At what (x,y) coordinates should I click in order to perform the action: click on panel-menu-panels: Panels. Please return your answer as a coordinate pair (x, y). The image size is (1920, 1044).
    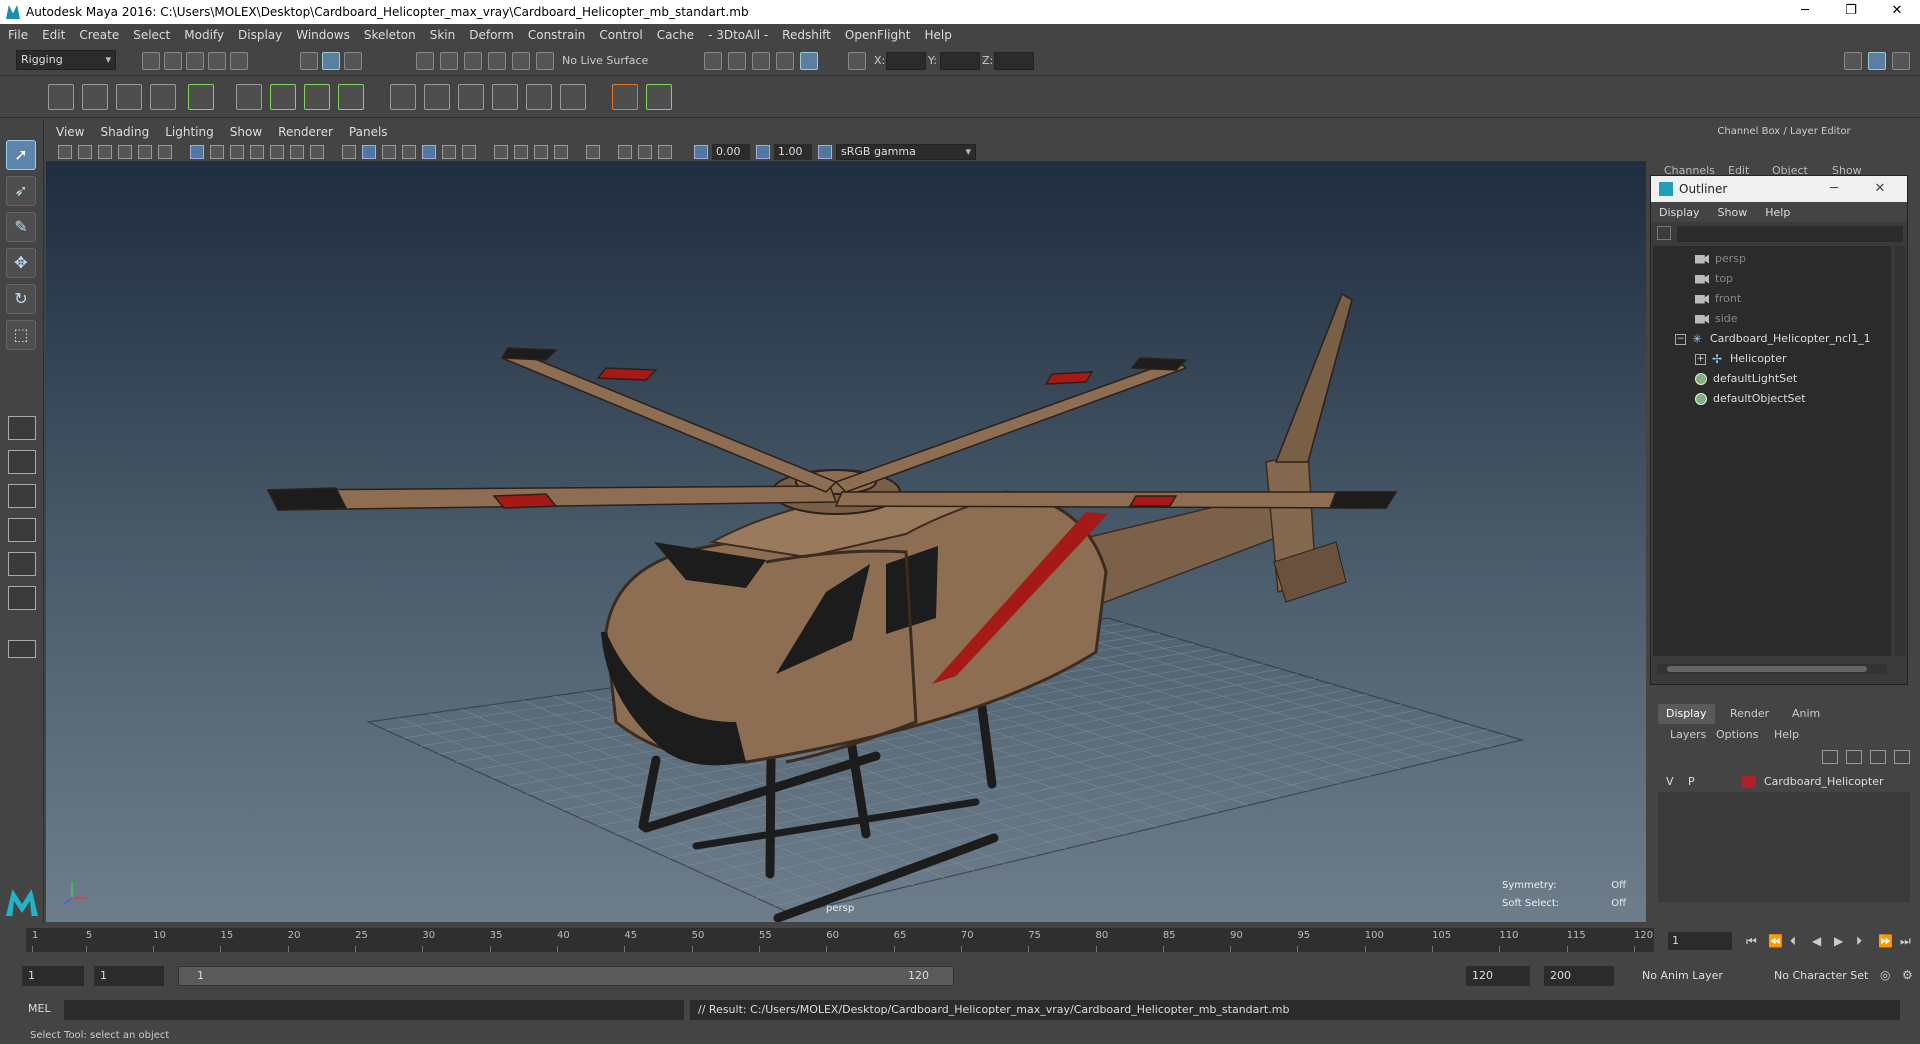
    Looking at the image, I should click on (368, 132).